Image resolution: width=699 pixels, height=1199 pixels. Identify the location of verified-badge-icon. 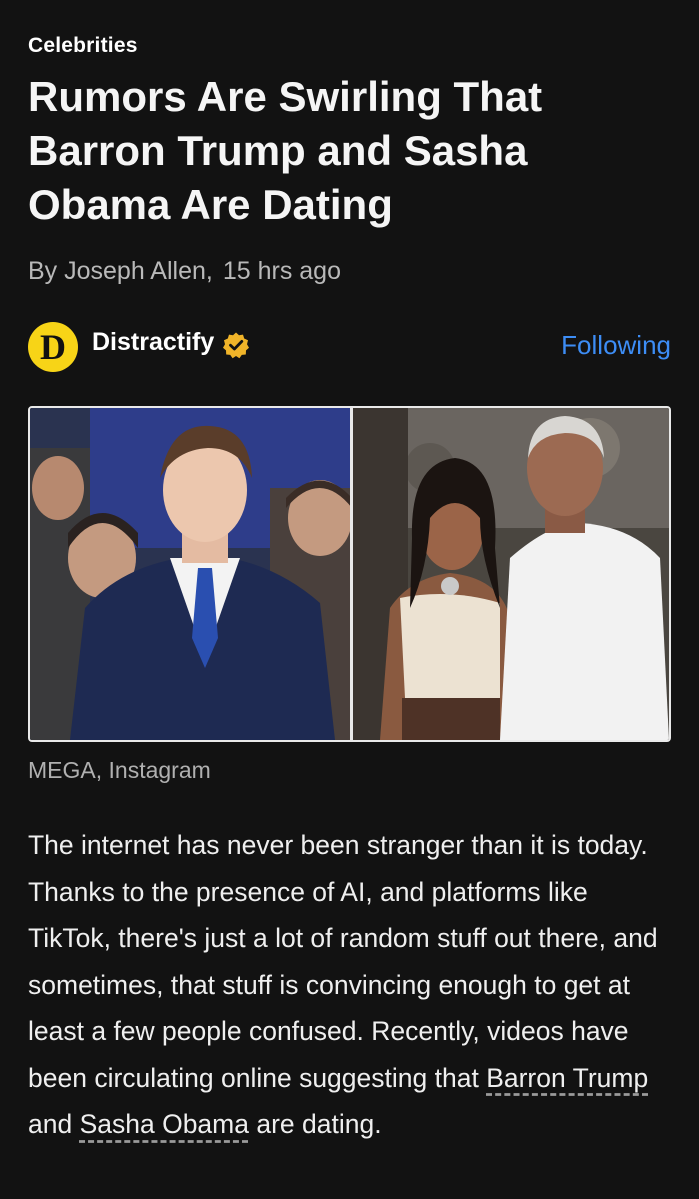
(236, 345).